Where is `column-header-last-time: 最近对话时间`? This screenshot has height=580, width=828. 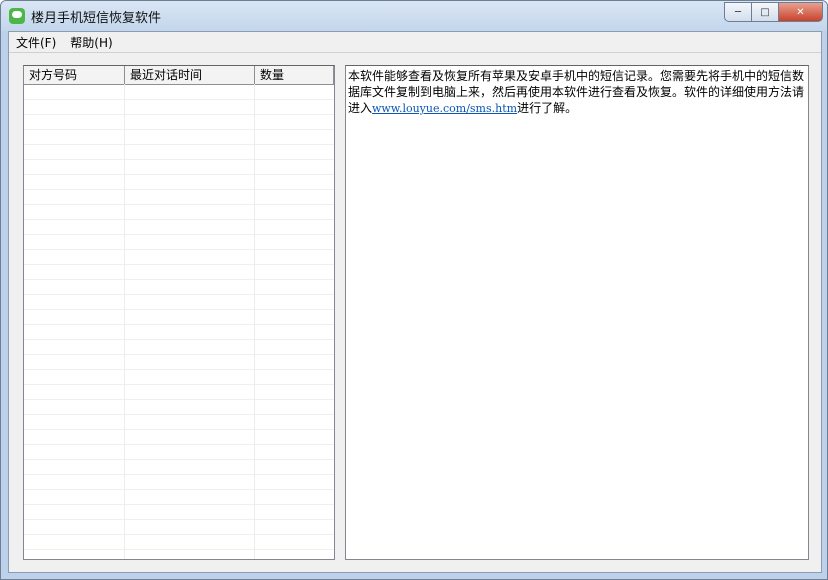
column-header-last-time: 最近对话时间 is located at coordinates (190, 75).